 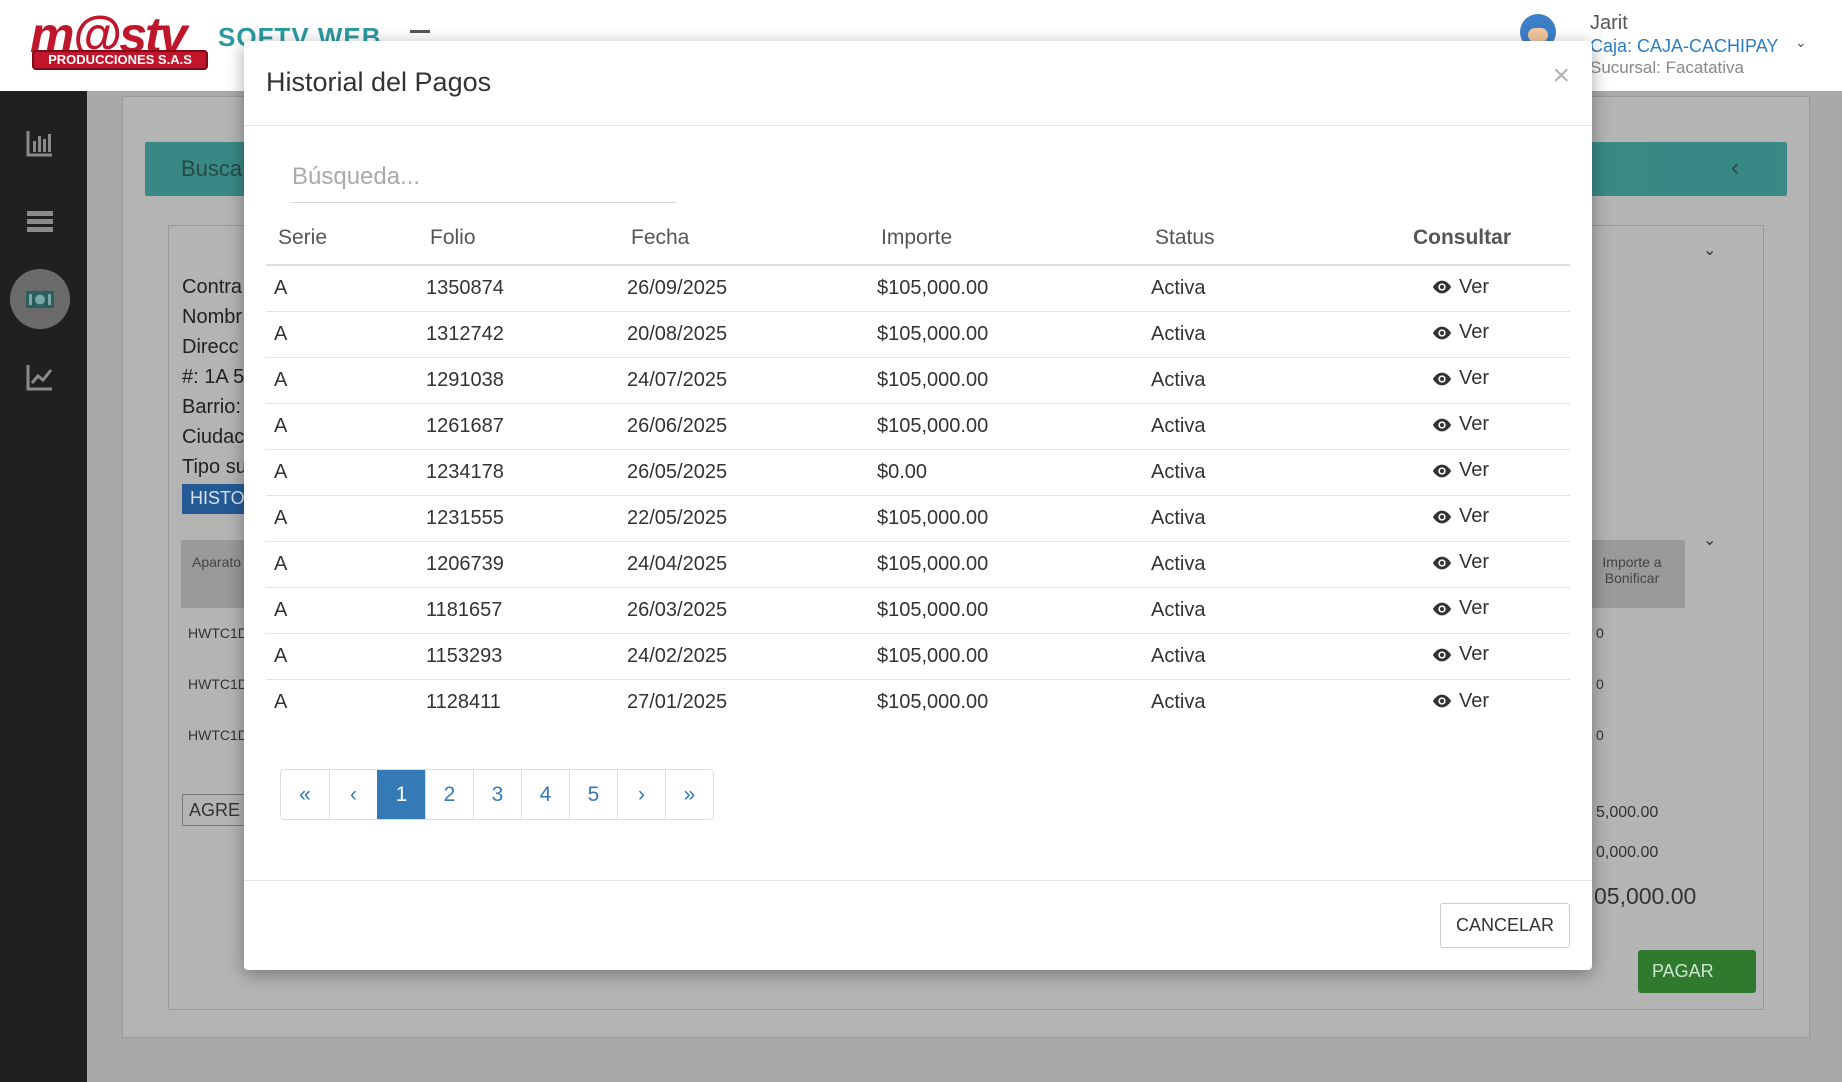 I want to click on sidebar-item-payments, so click(x=40, y=299).